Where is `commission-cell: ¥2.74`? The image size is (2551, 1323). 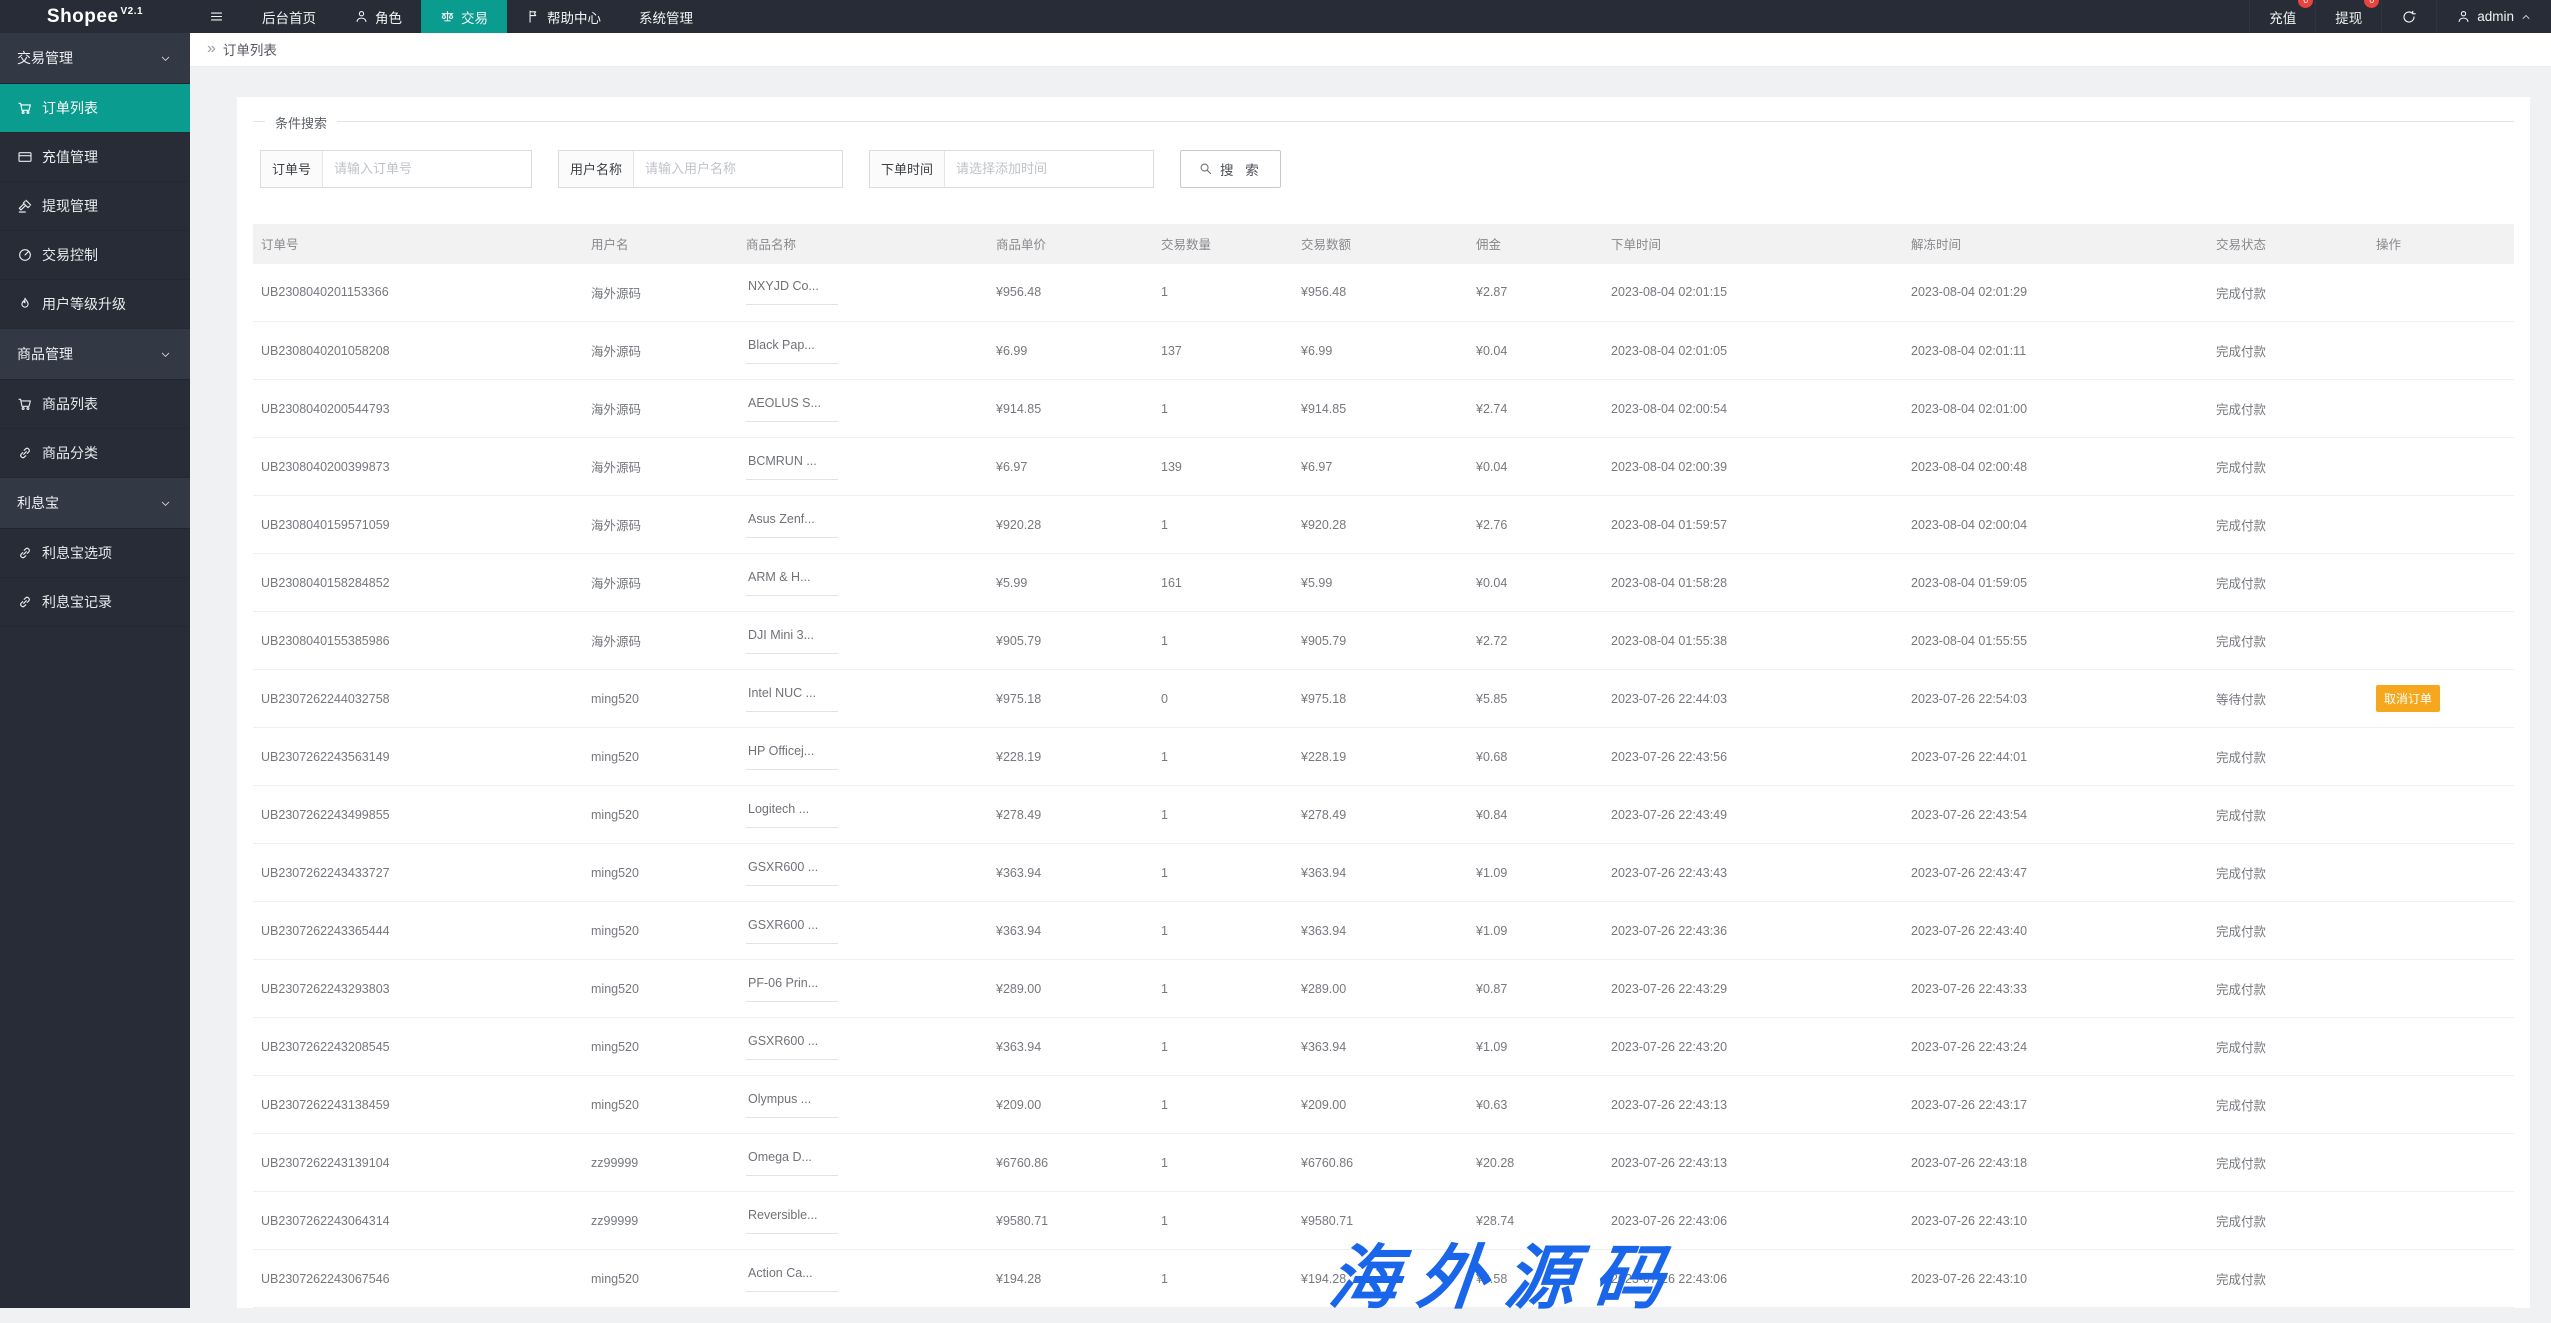
commission-cell: ¥2.74 is located at coordinates (1535, 408).